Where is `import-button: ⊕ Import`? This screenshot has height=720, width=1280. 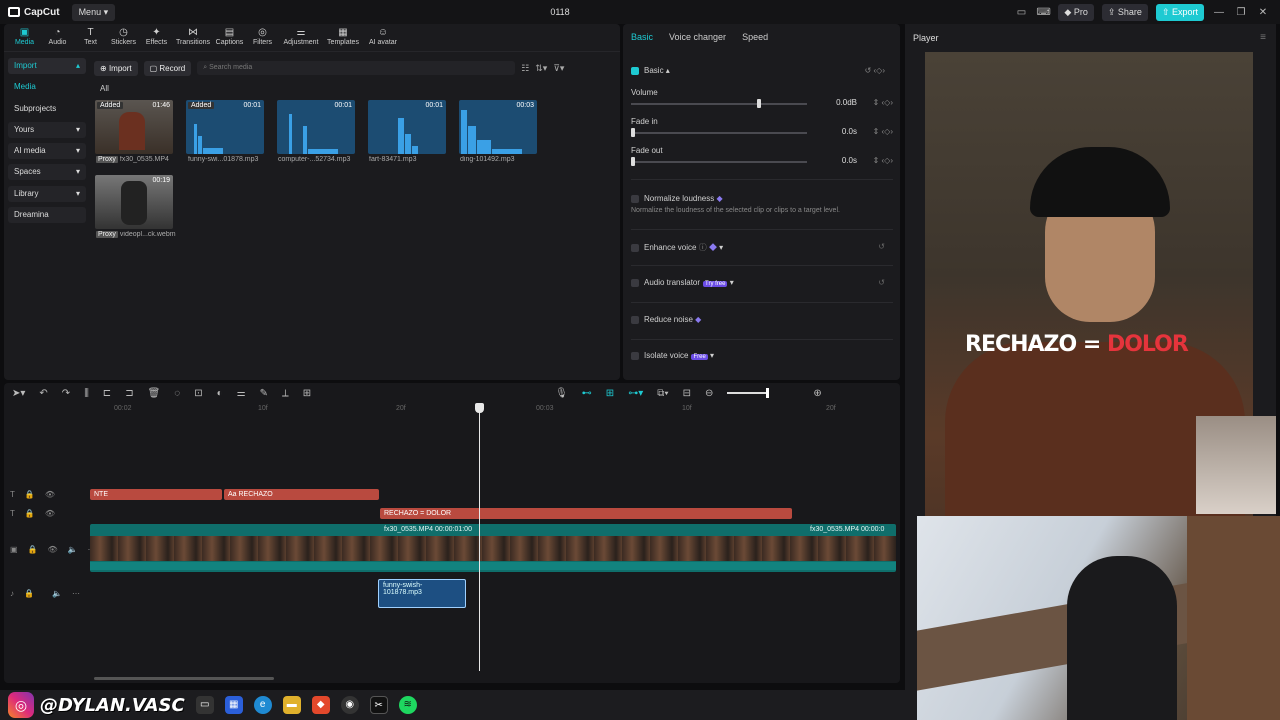 import-button: ⊕ Import is located at coordinates (116, 68).